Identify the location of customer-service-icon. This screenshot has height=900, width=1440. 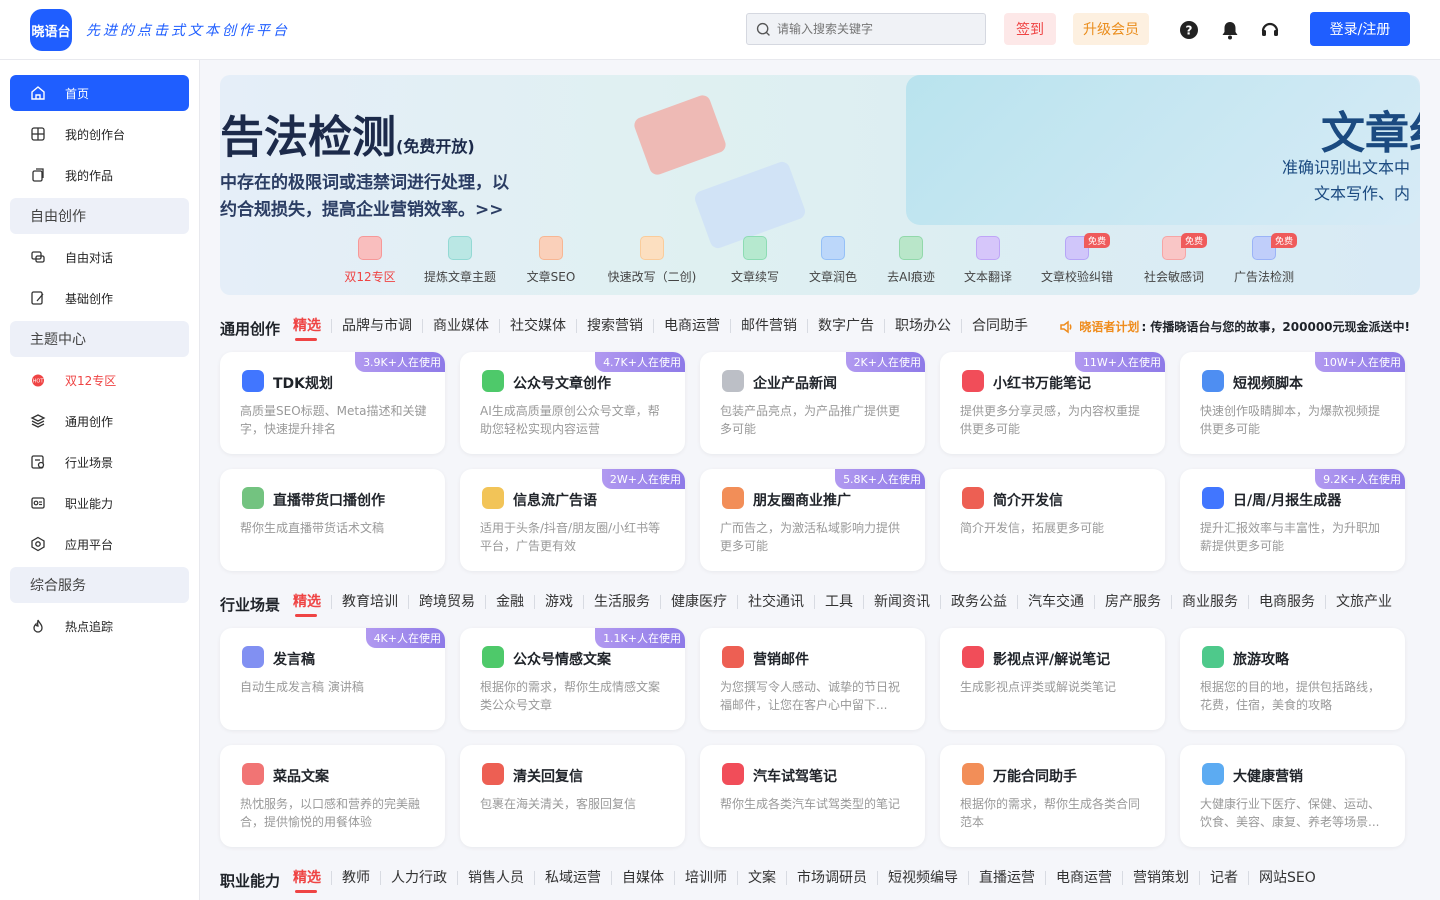
(1270, 30).